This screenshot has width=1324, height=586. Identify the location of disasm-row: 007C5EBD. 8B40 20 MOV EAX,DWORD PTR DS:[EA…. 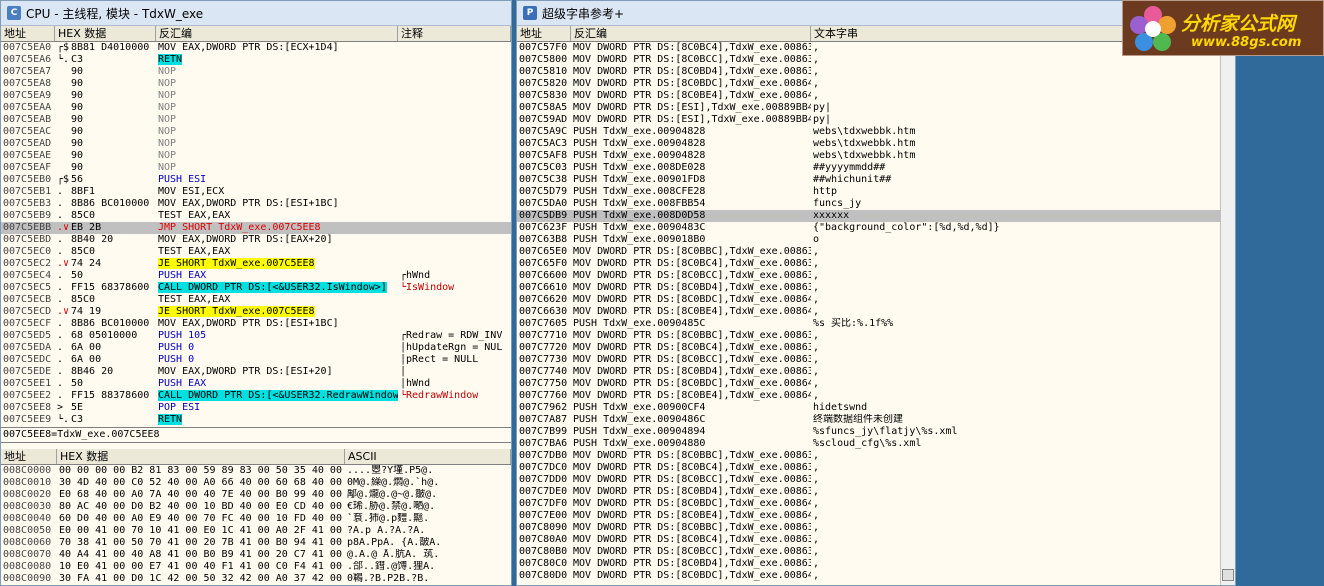
(256, 240).